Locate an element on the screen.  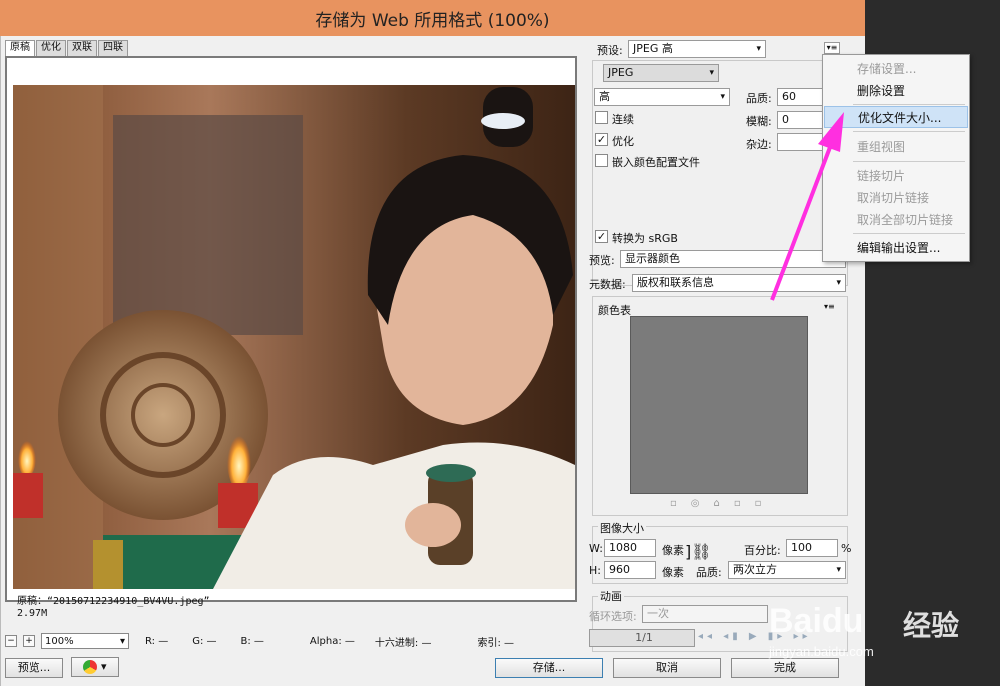
resample-select: 两次立方 ▾ is located at coordinates (787, 570).